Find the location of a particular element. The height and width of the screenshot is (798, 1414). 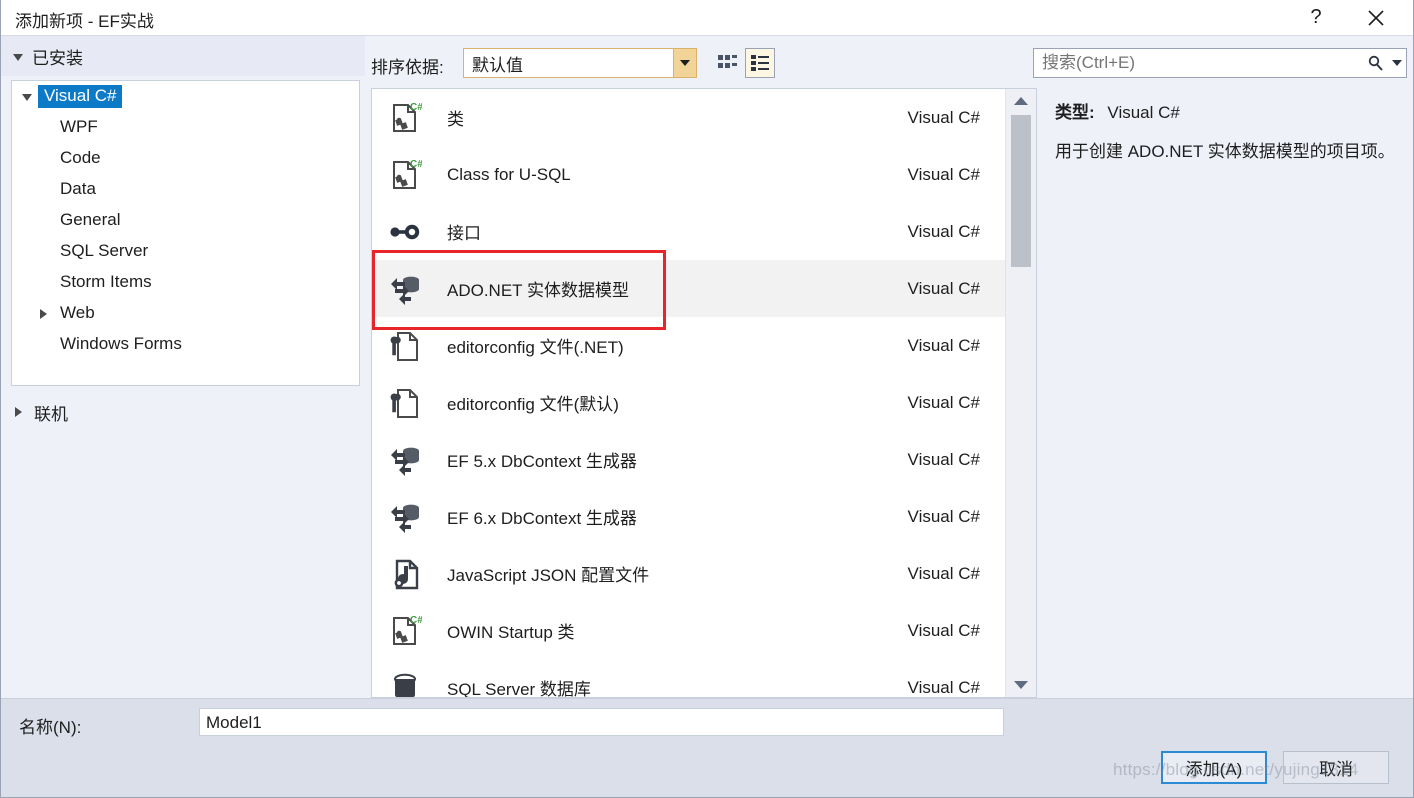

sidebar-item-label: Visual C# is located at coordinates (80, 96).